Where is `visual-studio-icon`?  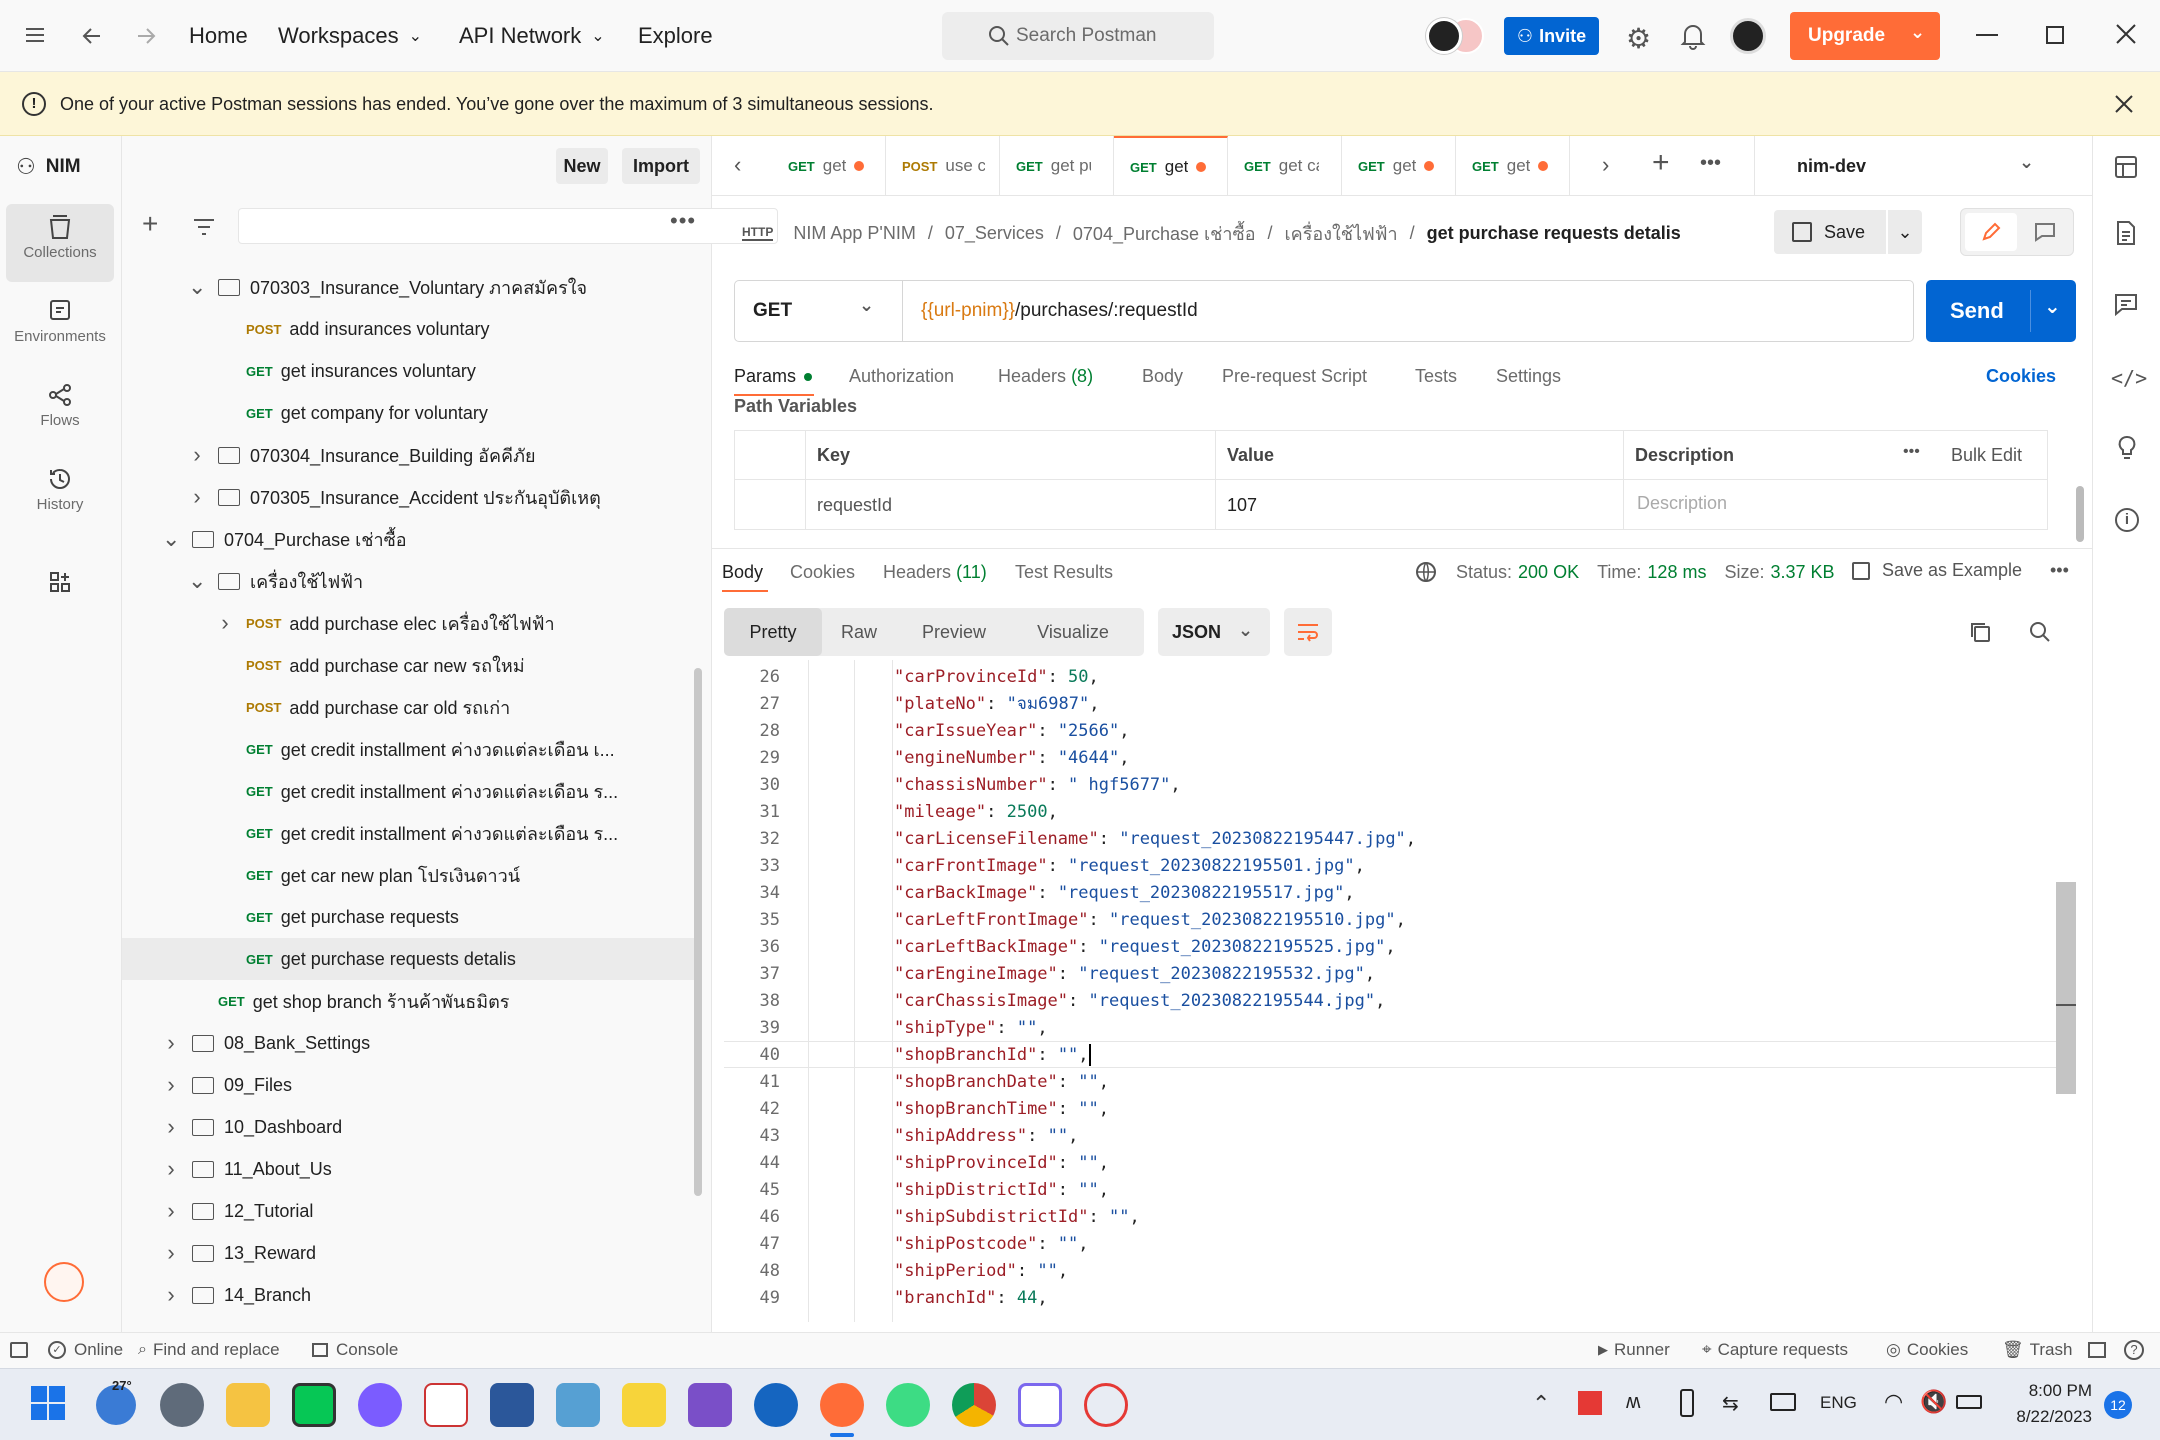
visual-studio-icon is located at coordinates (710, 1405).